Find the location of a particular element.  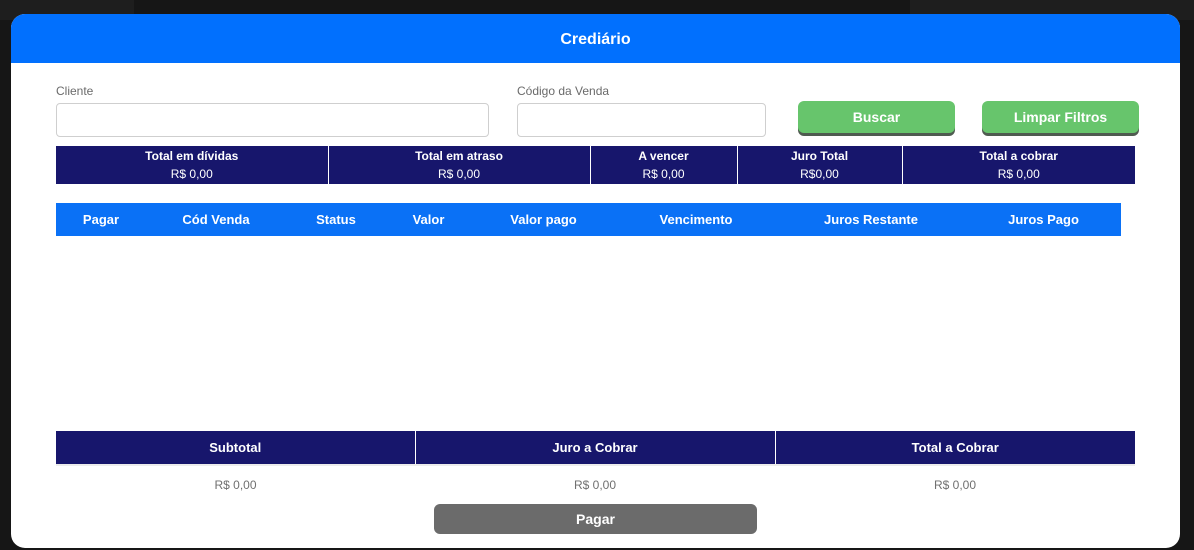

summary-value: R$0,00 is located at coordinates (819, 174).